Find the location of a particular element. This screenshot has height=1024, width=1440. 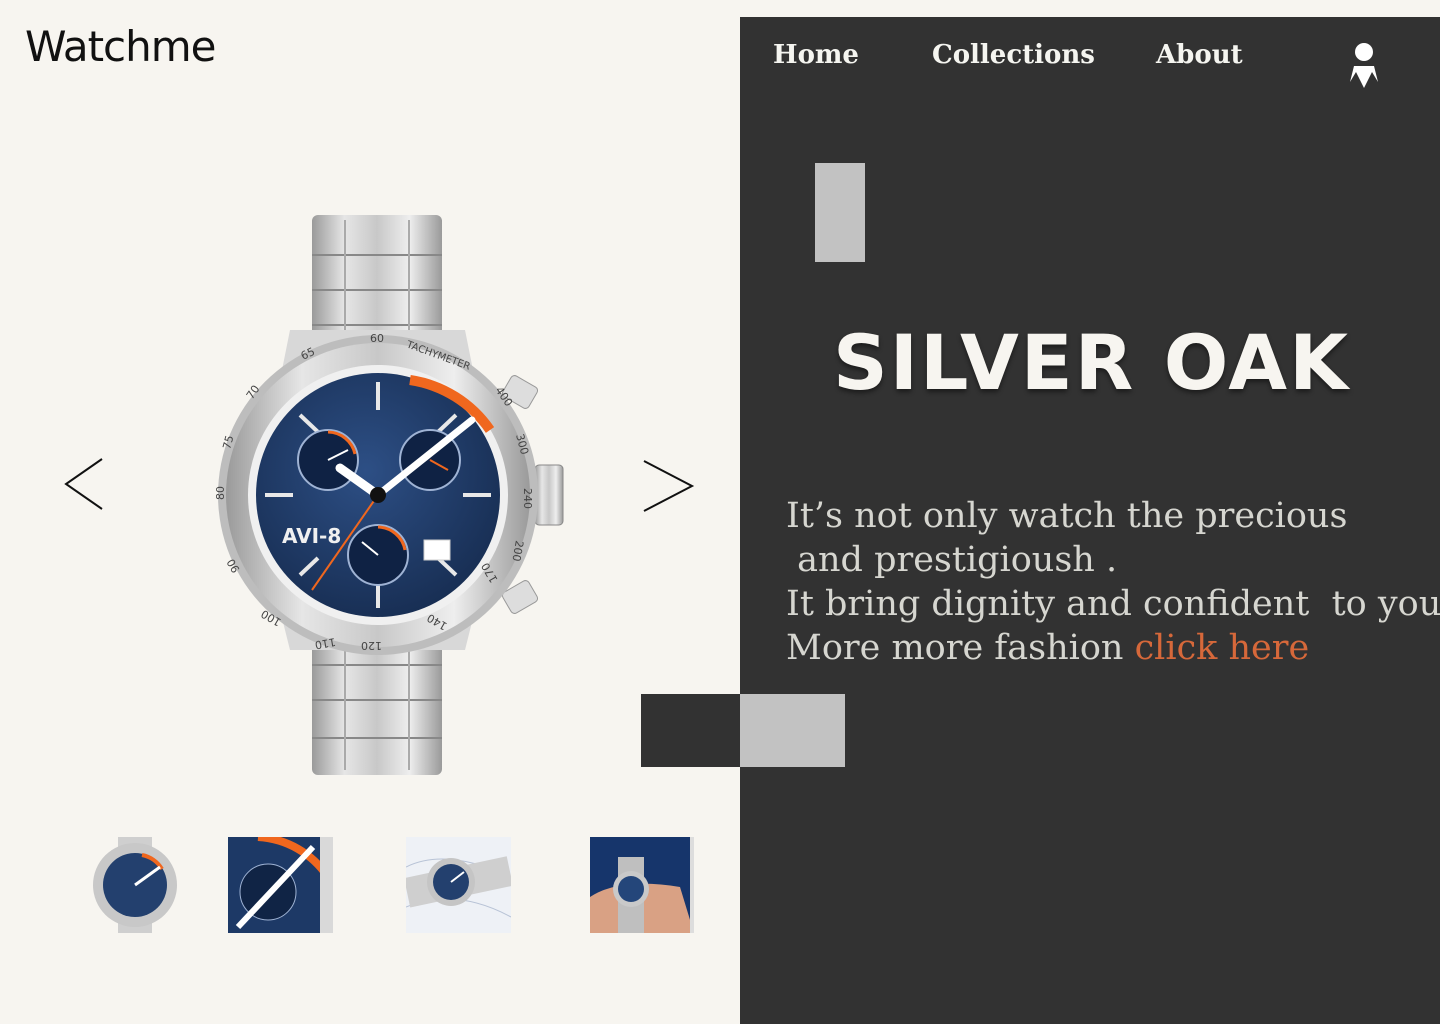

bezel-number: 60 is located at coordinates (377, 338).